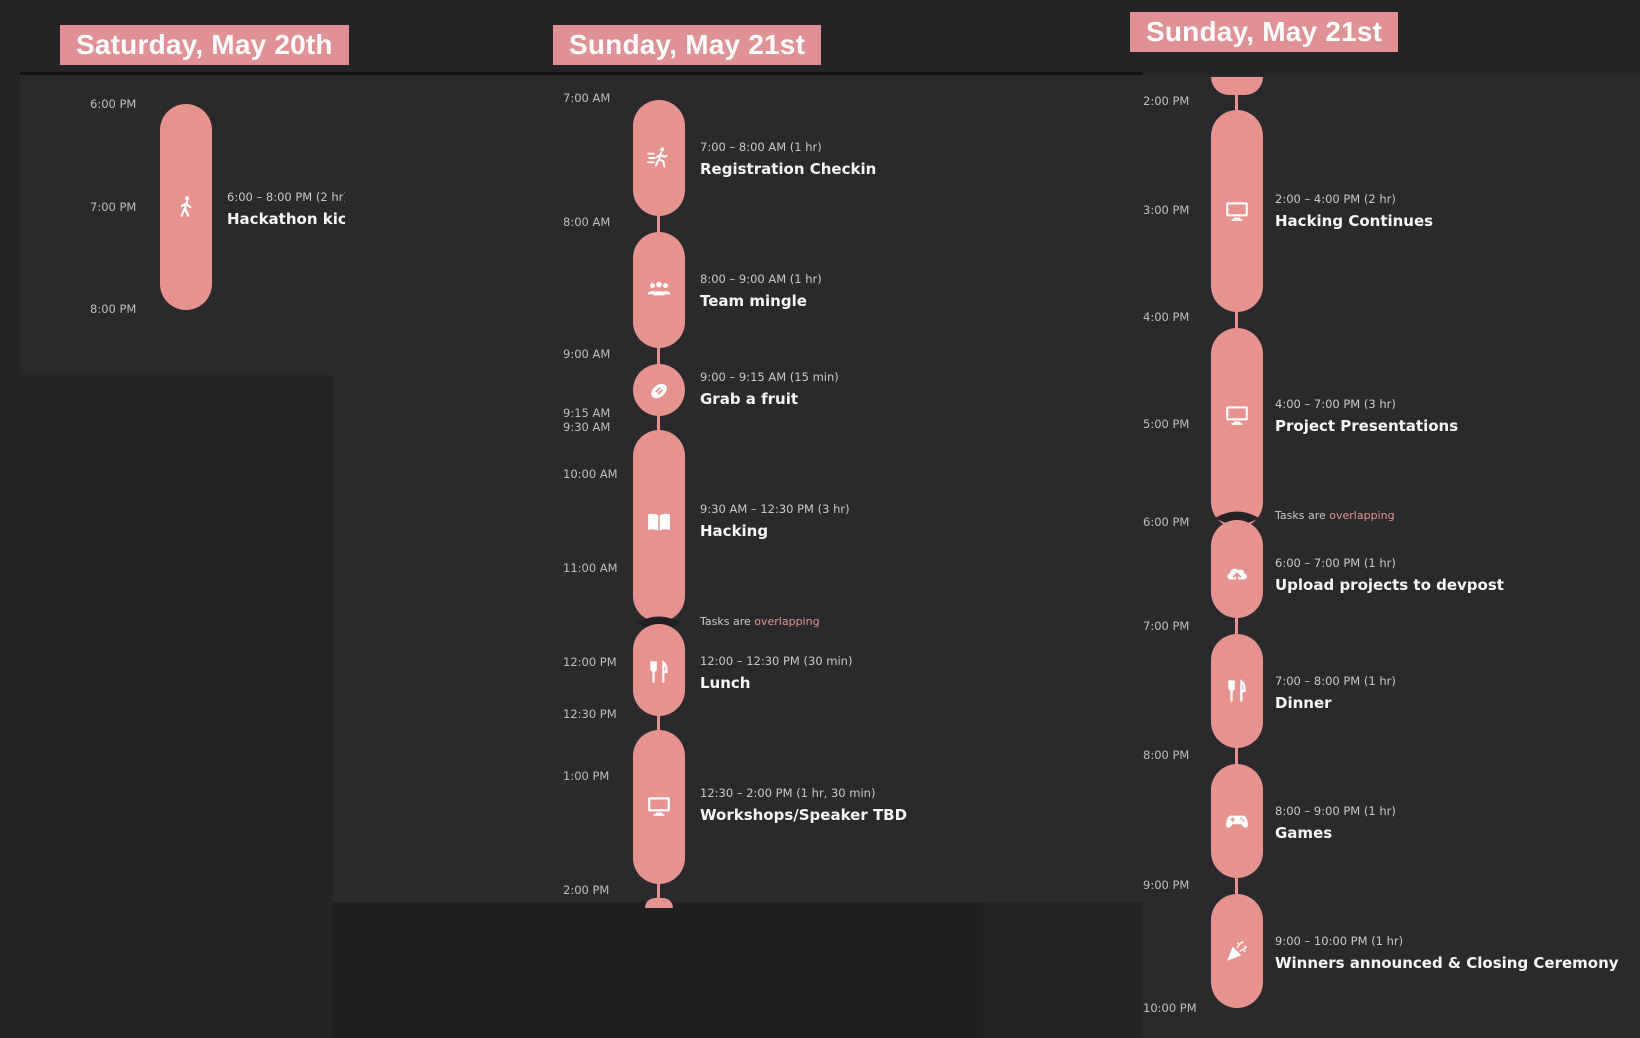 The image size is (1640, 1038). What do you see at coordinates (1339, 941) in the screenshot?
I see `event-time: 9:00 – 10:00 PM (1 hr)` at bounding box center [1339, 941].